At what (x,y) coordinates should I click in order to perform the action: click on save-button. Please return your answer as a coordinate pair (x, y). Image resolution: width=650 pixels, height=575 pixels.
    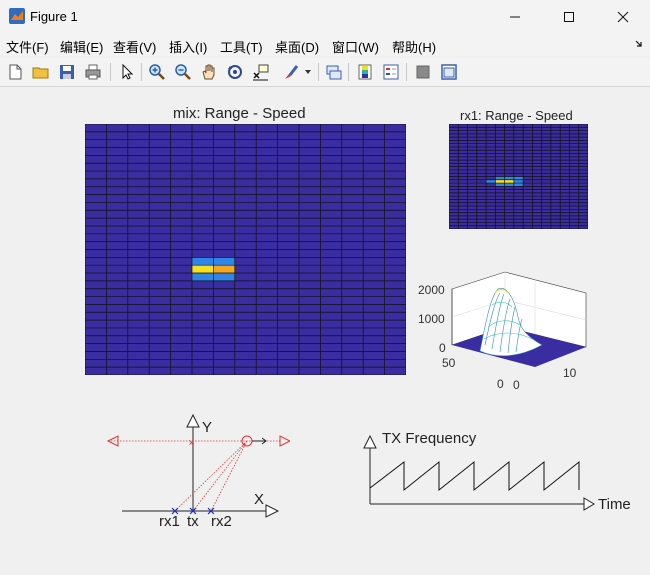
    Looking at the image, I should click on (67, 72).